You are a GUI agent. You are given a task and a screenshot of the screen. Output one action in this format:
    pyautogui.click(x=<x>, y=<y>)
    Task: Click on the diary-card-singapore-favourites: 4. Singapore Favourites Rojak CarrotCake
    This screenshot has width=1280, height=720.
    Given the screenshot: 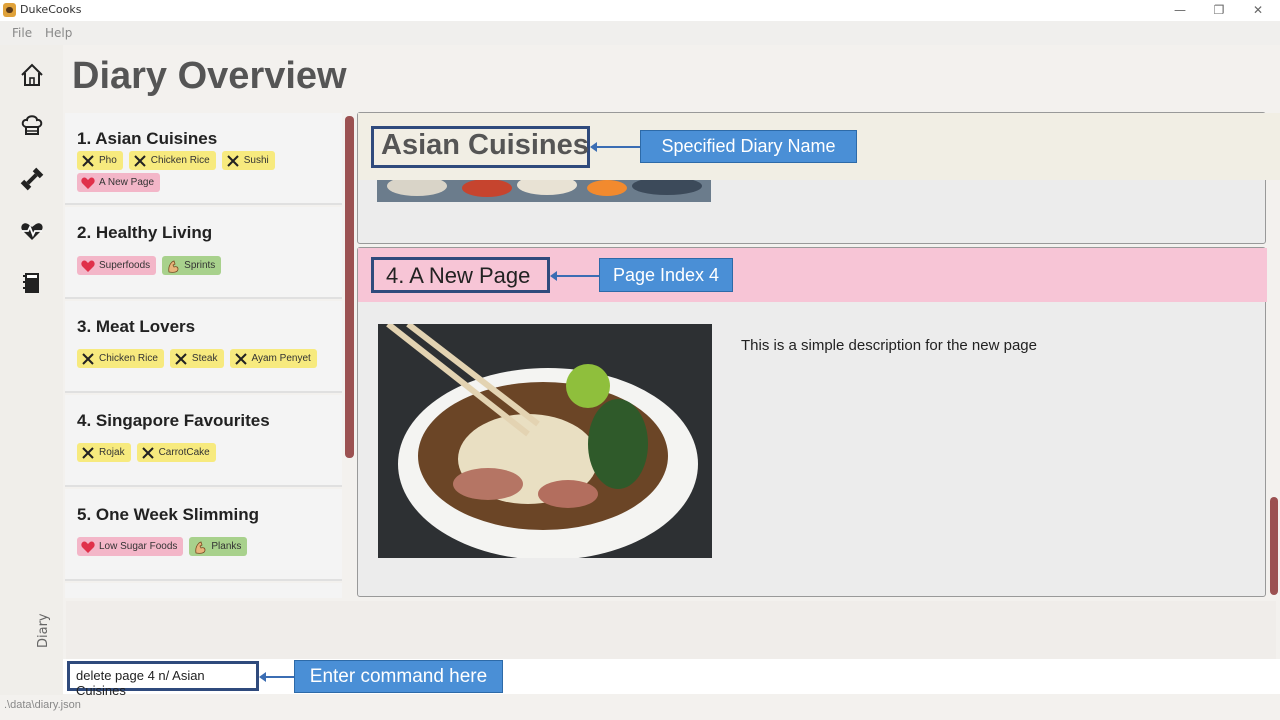 What is the action you would take?
    pyautogui.click(x=203, y=441)
    